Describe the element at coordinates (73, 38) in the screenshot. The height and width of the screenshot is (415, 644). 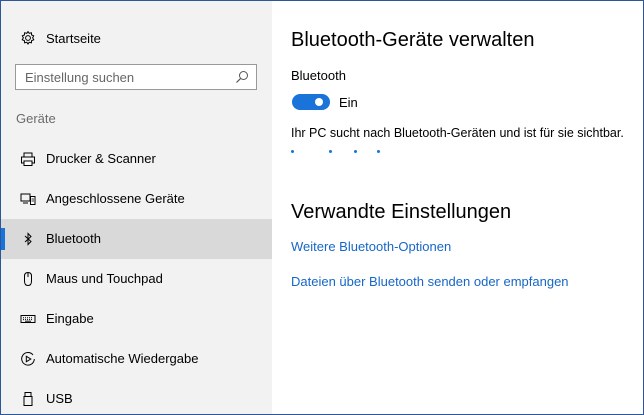
I see `home-label: Startseite` at that location.